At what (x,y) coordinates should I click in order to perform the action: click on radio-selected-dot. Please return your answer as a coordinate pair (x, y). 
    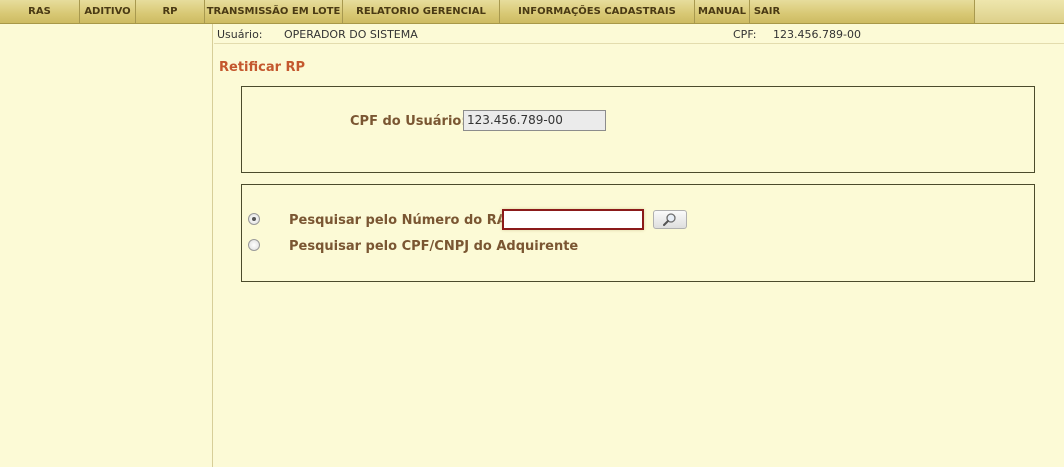
    Looking at the image, I should click on (254, 219).